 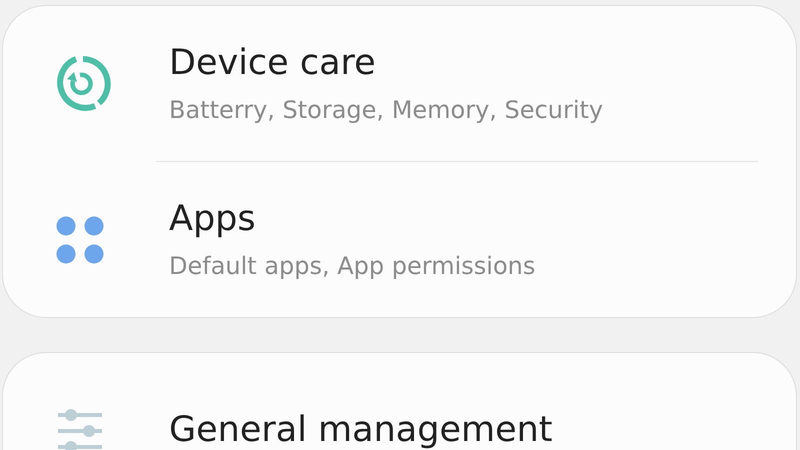 What do you see at coordinates (352, 265) in the screenshot?
I see `item-subtitle: Default apps, App permissions` at bounding box center [352, 265].